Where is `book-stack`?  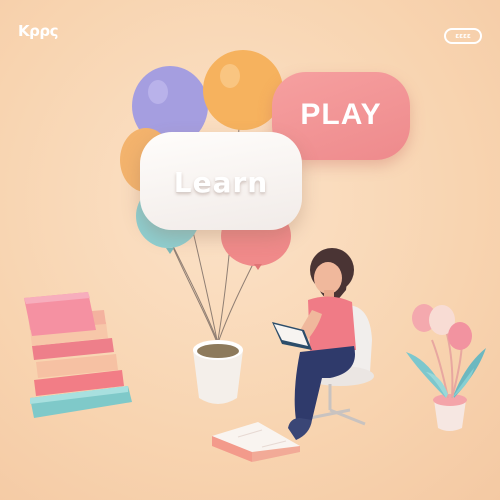 book-stack is located at coordinates (78, 355).